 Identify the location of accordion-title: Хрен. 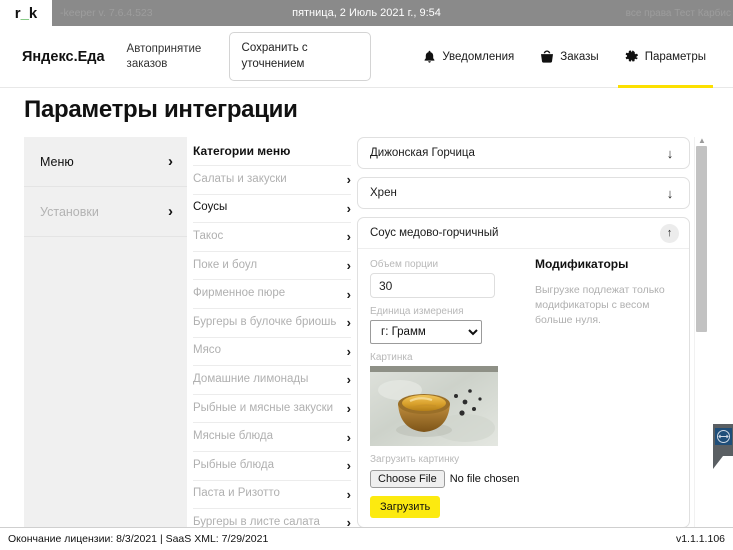
(383, 193).